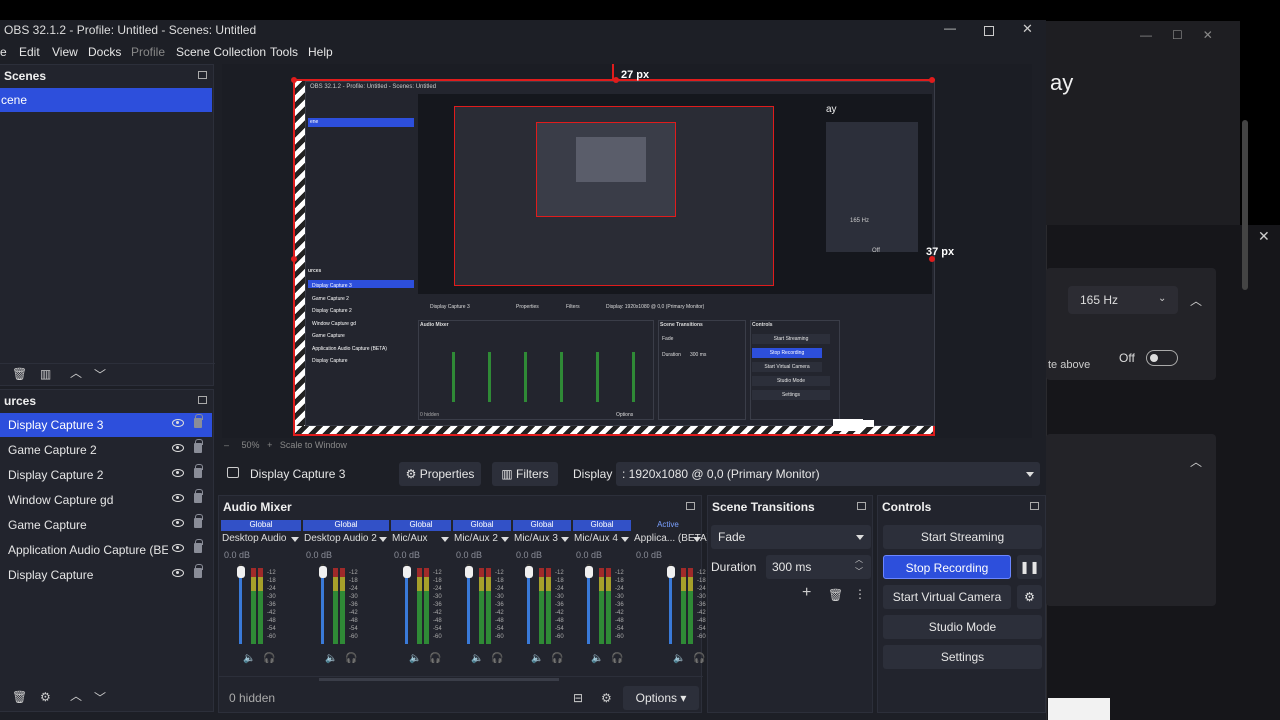 This screenshot has width=1280, height=720. I want to click on spinbox-arrows: ︿ ﹀, so click(859, 566).